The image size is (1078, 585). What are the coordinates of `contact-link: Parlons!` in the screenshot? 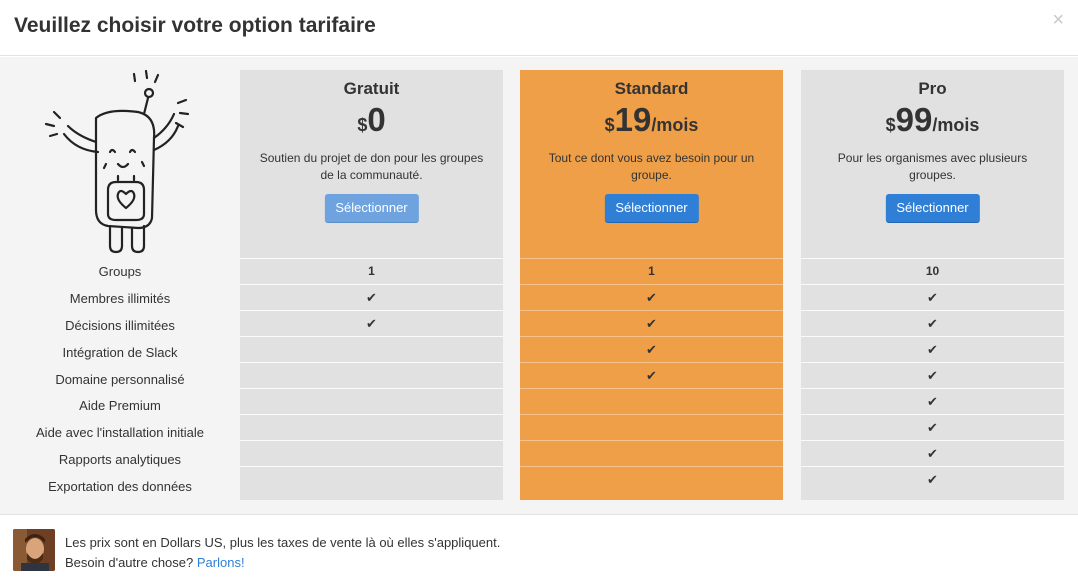 It's located at (221, 562).